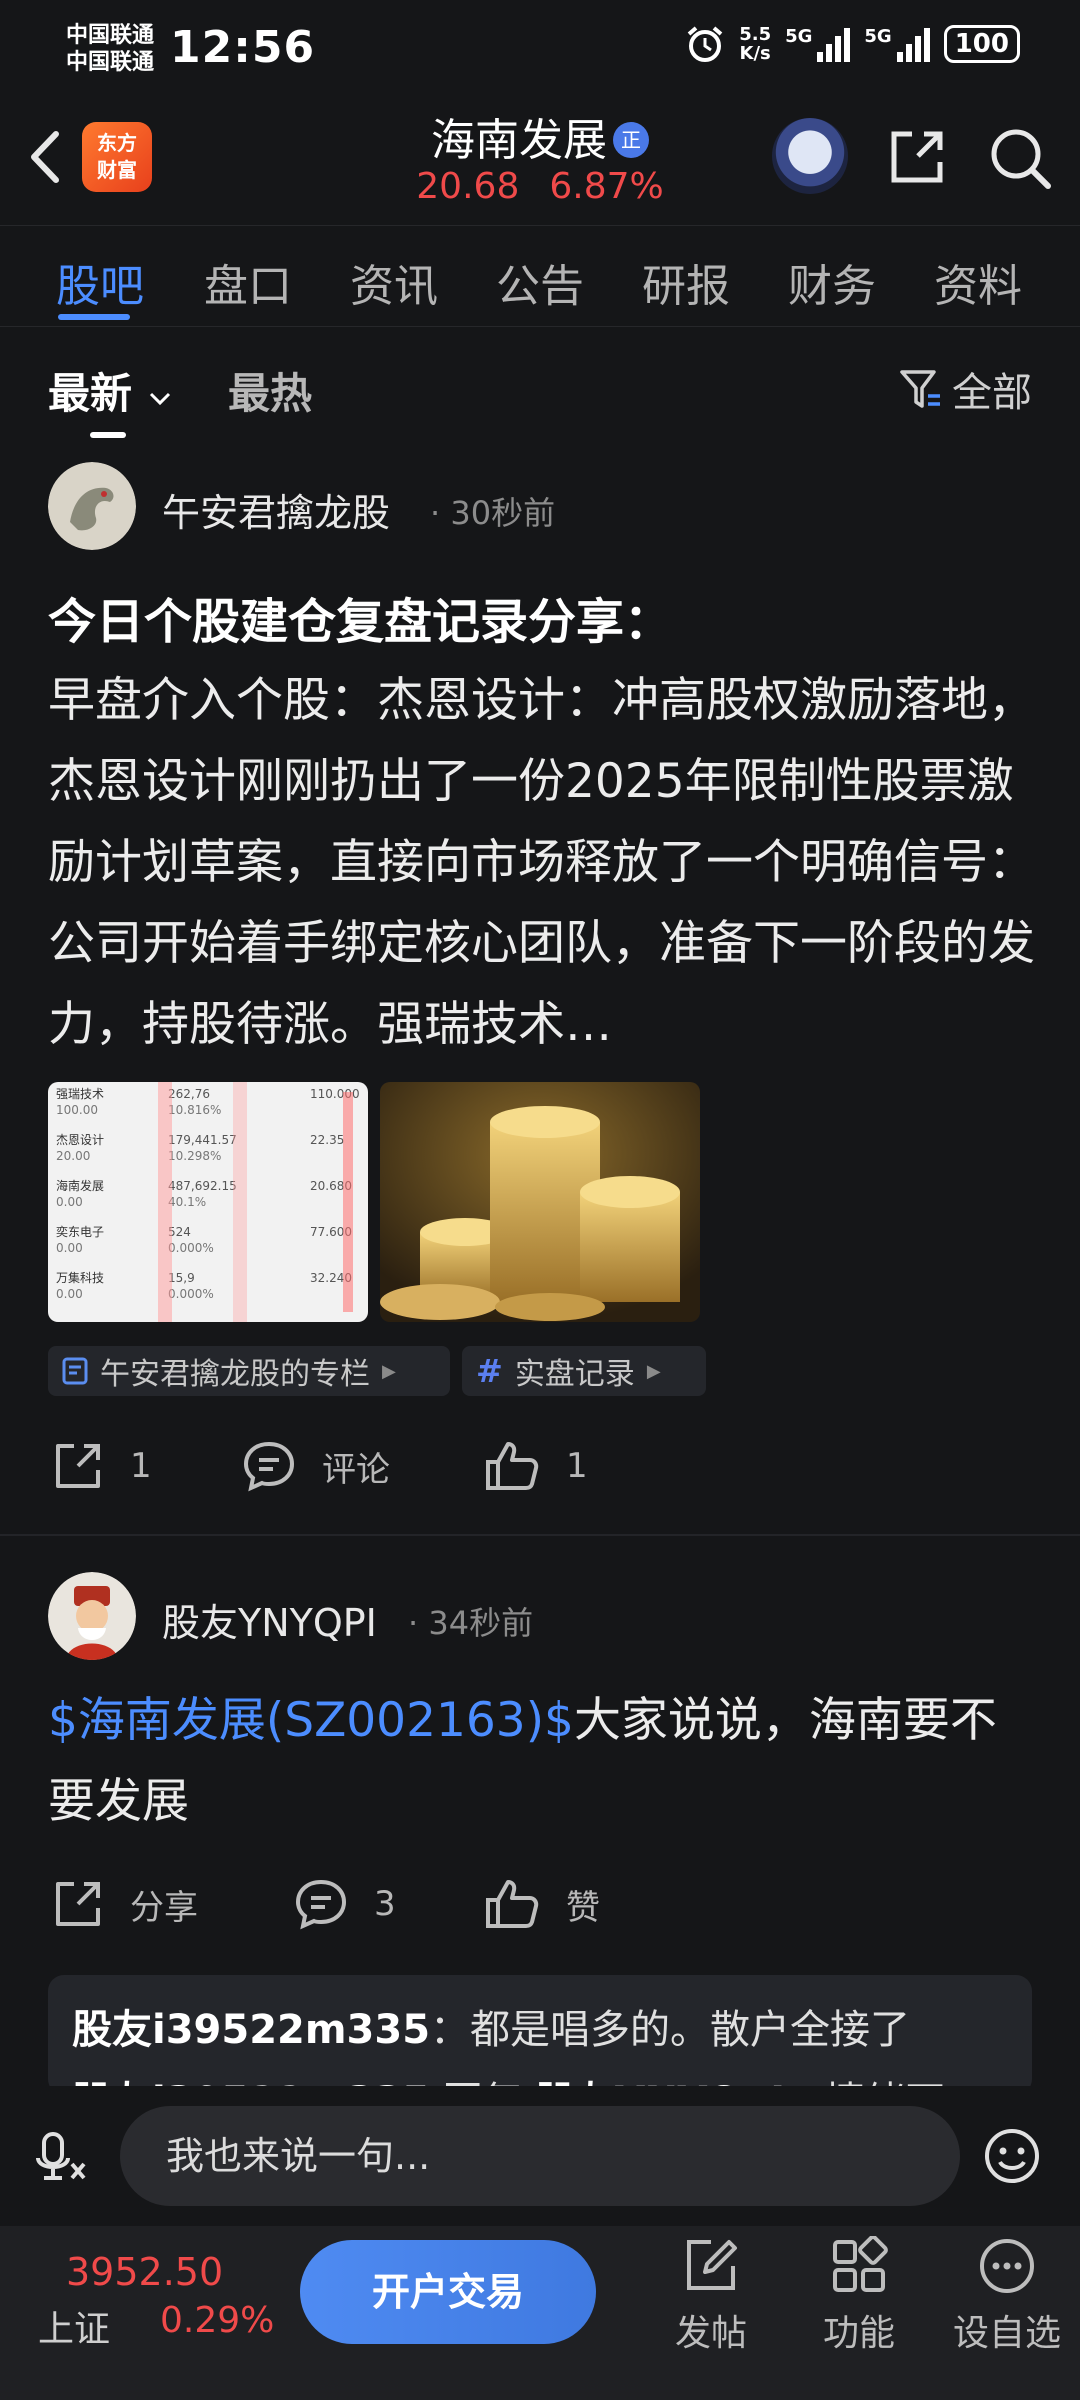  I want to click on hashtag-icon: #, so click(489, 1371).